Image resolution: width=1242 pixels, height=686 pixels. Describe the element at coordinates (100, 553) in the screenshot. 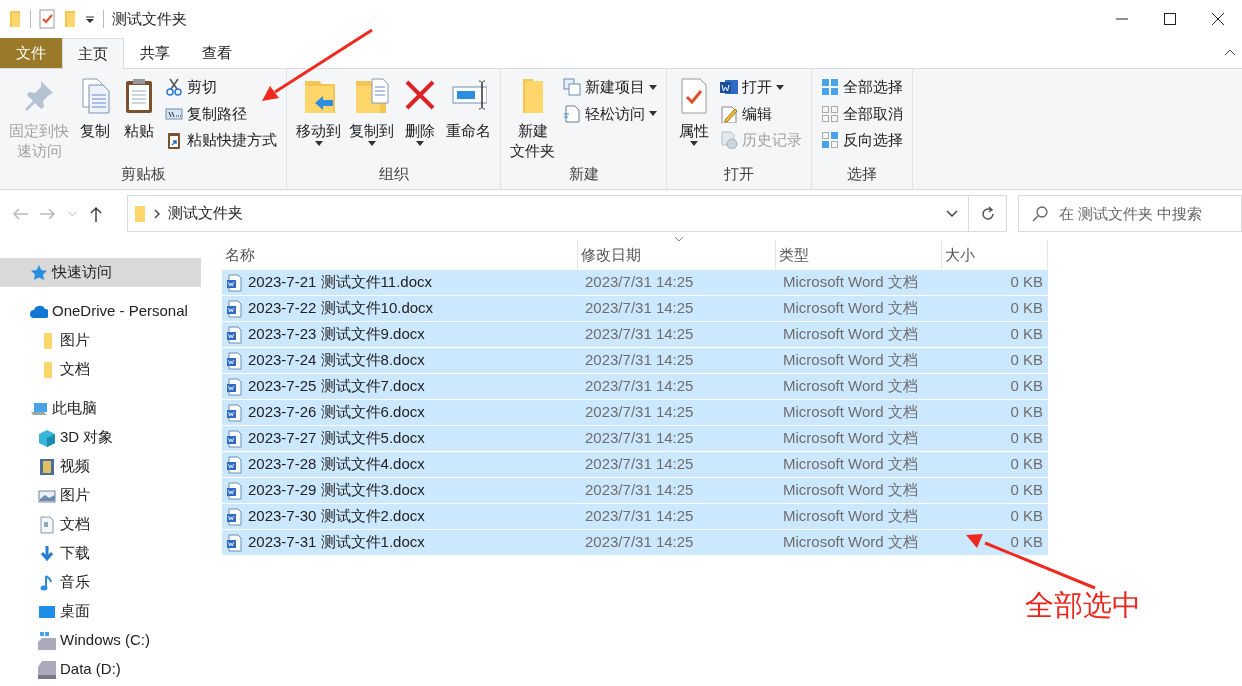

I see `nav-item: 下载` at that location.